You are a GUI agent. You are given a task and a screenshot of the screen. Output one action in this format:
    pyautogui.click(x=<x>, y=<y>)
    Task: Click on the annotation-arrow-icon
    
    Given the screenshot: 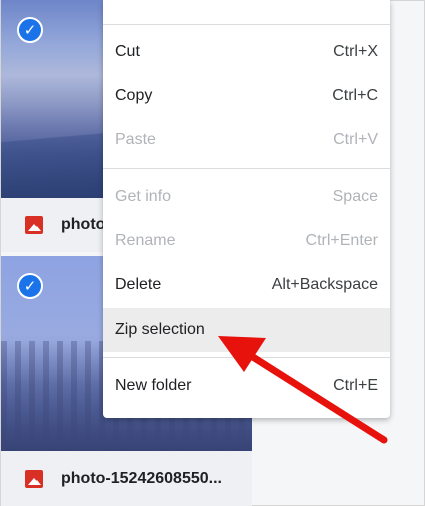 What is the action you would take?
    pyautogui.click(x=303, y=390)
    